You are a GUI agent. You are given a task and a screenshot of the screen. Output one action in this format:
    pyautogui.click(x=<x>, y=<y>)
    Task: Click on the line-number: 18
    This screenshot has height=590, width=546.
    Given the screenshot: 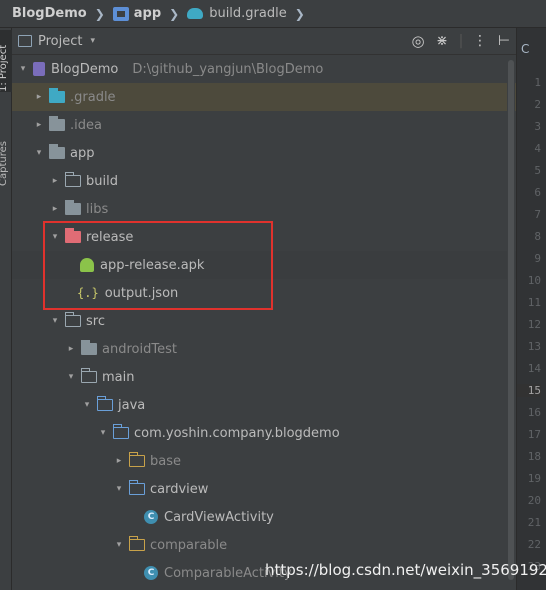 What is the action you would take?
    pyautogui.click(x=534, y=456)
    